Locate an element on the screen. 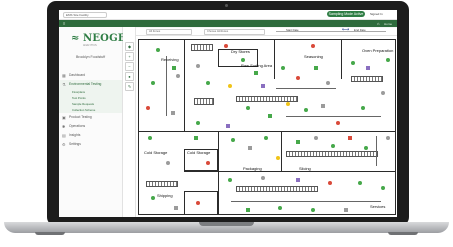 The height and width of the screenshot is (247, 453). home-label: Home is located at coordinates (388, 24).